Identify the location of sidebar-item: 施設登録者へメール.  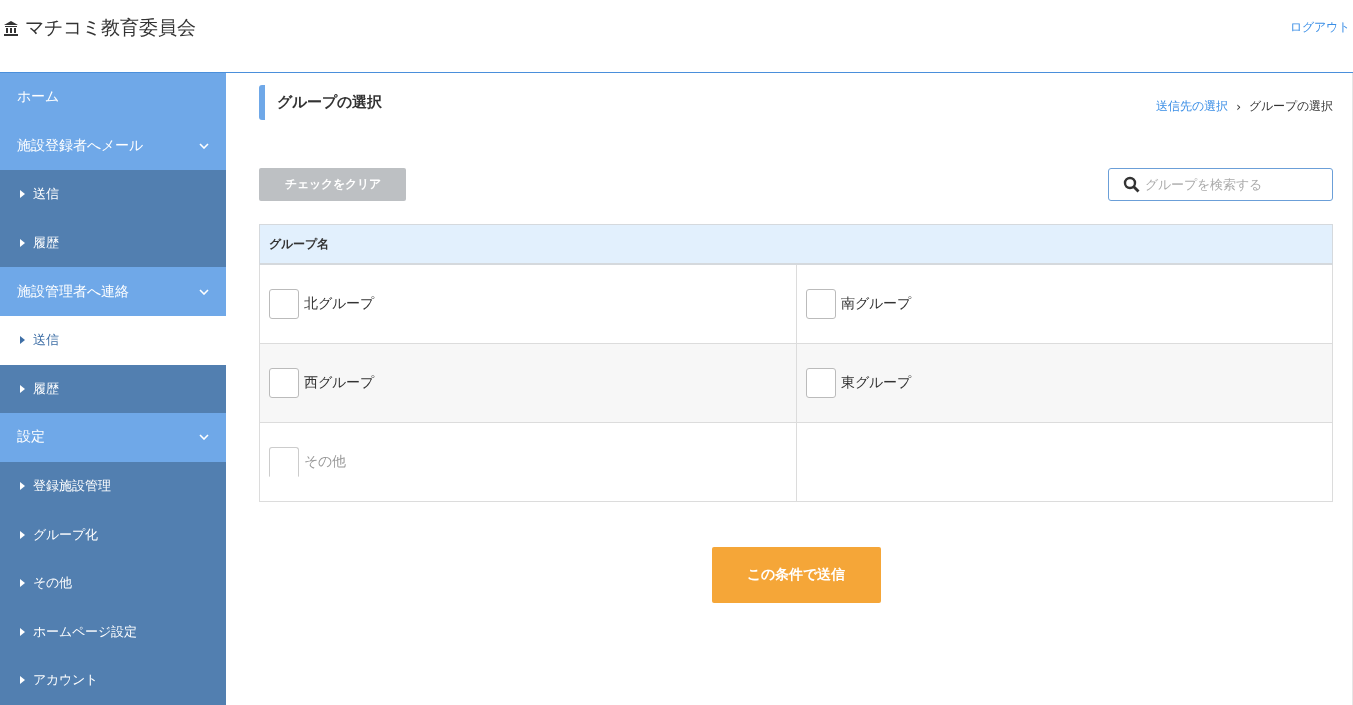
(113, 146).